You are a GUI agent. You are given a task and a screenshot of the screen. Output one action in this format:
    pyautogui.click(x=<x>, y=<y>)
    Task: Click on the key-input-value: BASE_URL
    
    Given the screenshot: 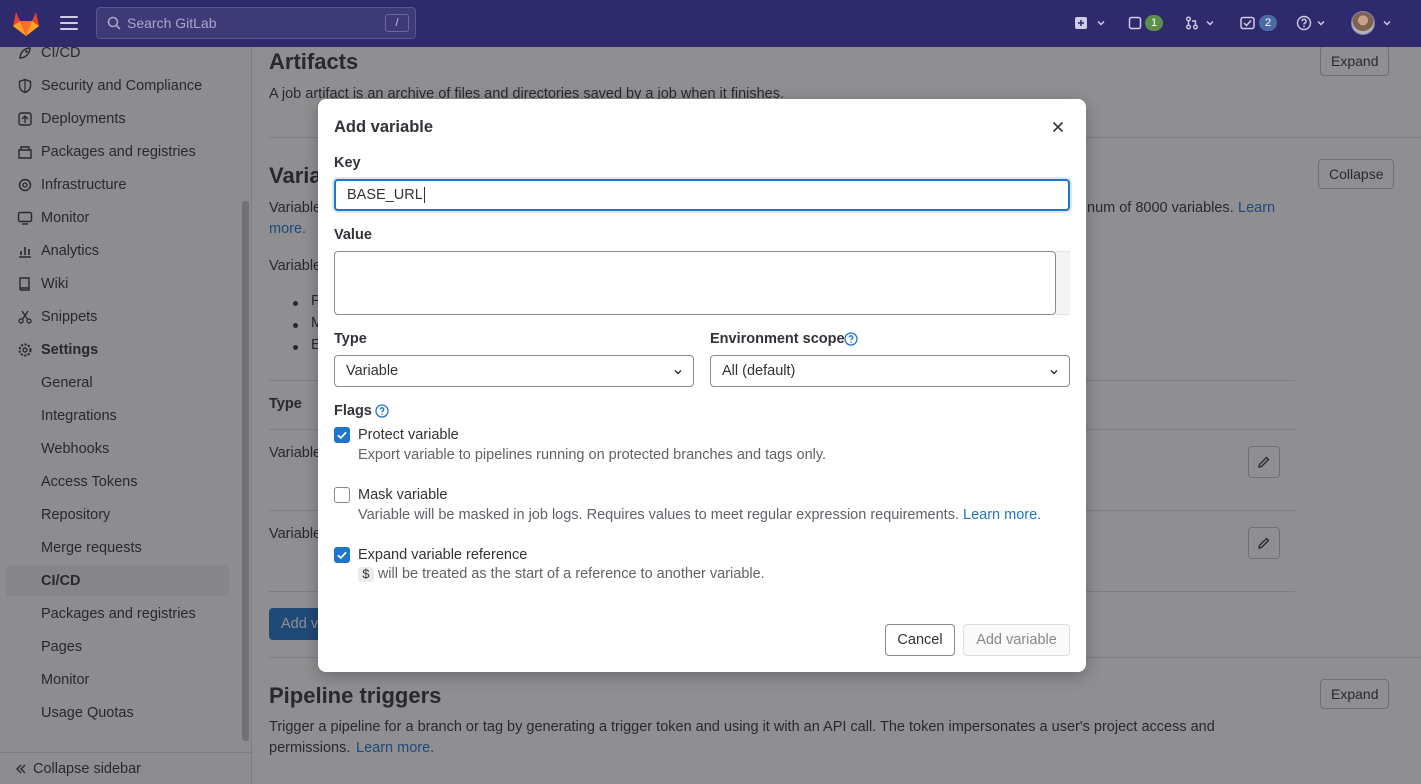 What is the action you would take?
    pyautogui.click(x=385, y=195)
    